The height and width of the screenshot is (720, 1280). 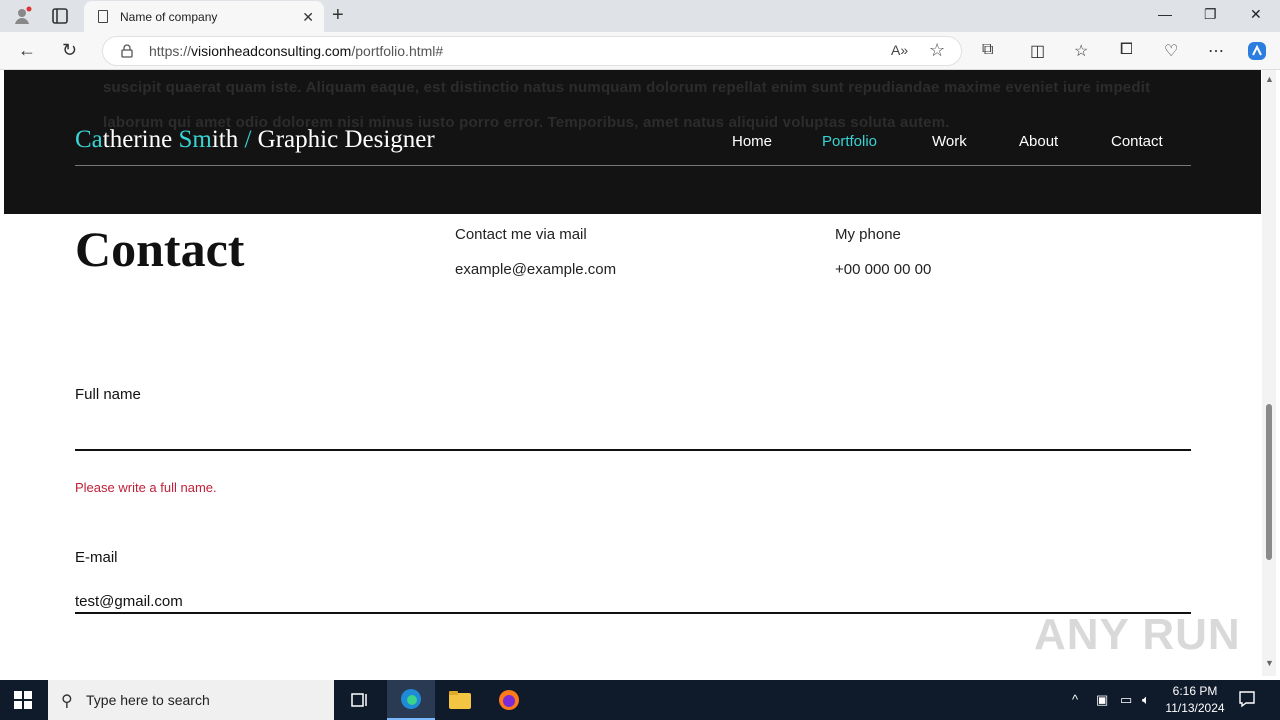 I want to click on scroll-thumb, so click(x=1269, y=482).